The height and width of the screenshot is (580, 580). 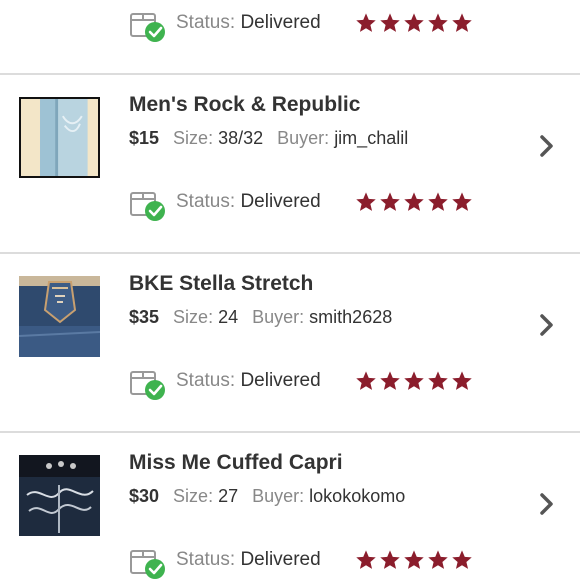 What do you see at coordinates (267, 496) in the screenshot?
I see `item-meta: $30 Size: 27 Buyer: lokokokomo` at bounding box center [267, 496].